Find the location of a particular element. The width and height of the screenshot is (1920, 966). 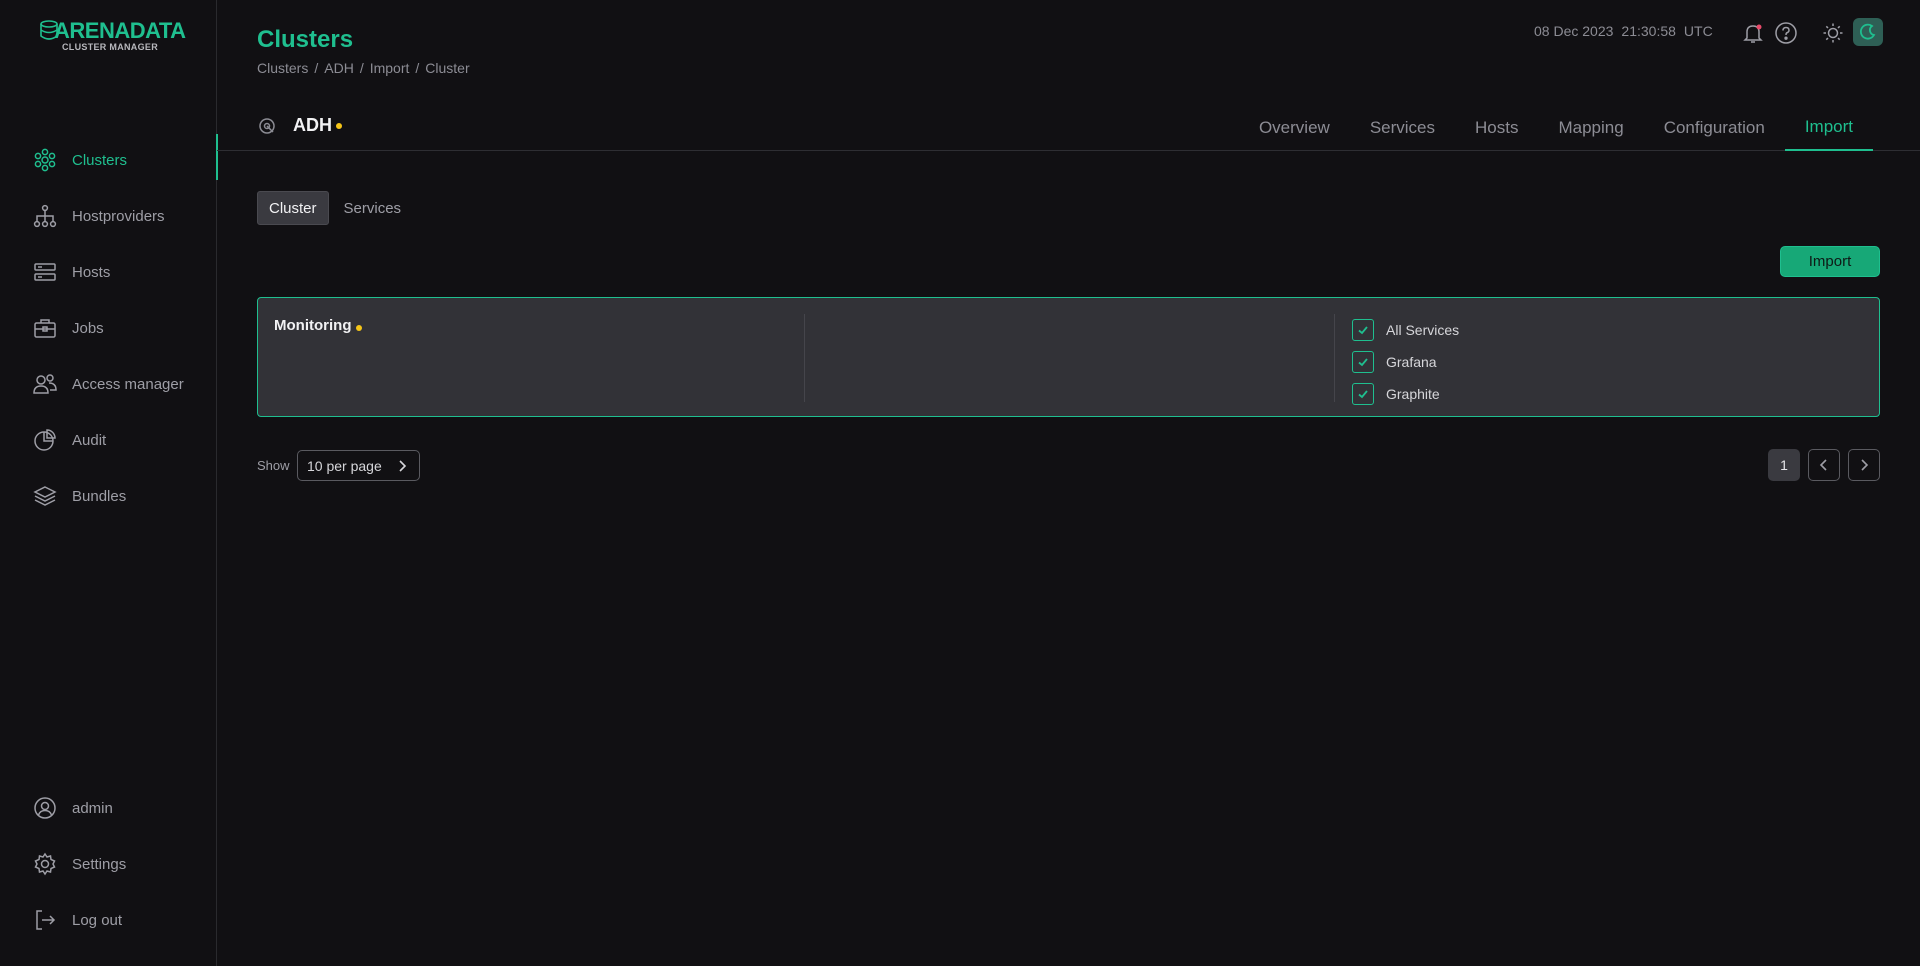

breadcrumb: Clusters / ADH / Import / Cluster is located at coordinates (363, 68).